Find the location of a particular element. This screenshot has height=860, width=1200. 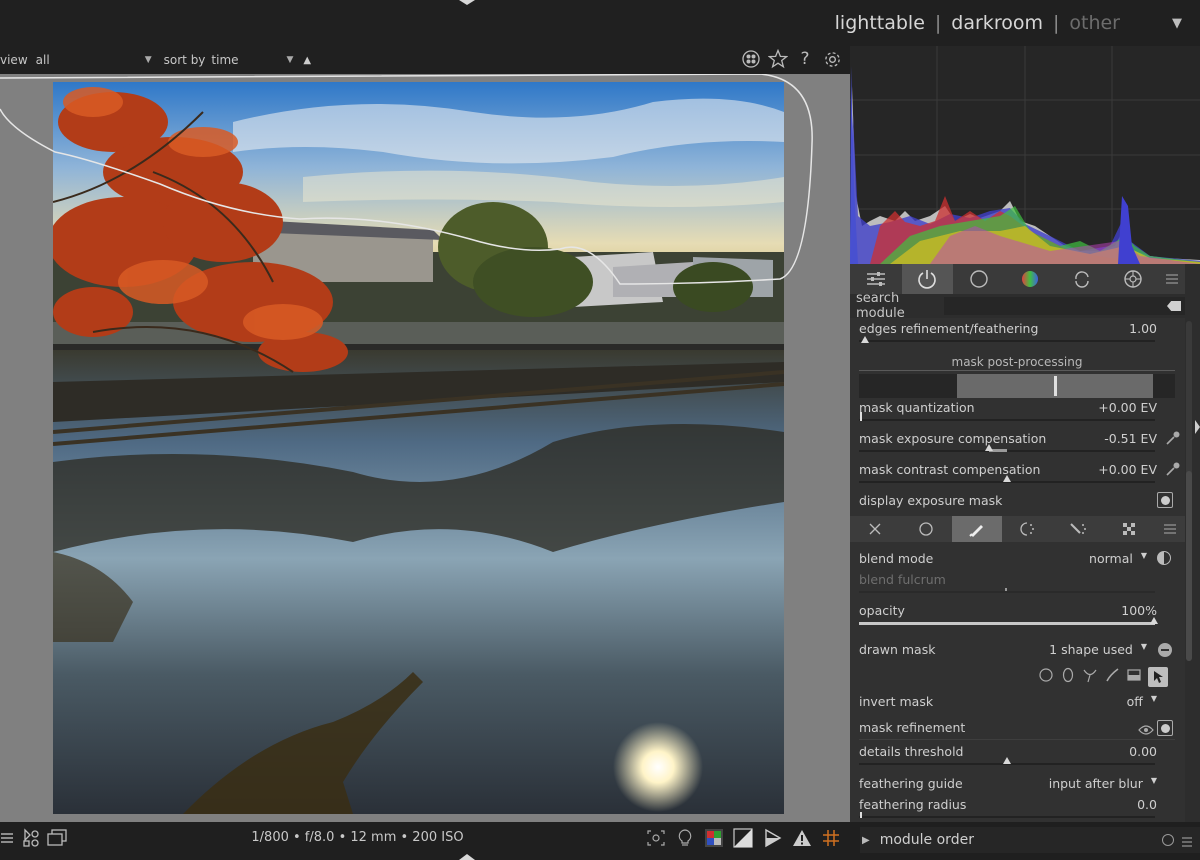

opacity-slider: opacity 100% is located at coordinates (1008, 610).